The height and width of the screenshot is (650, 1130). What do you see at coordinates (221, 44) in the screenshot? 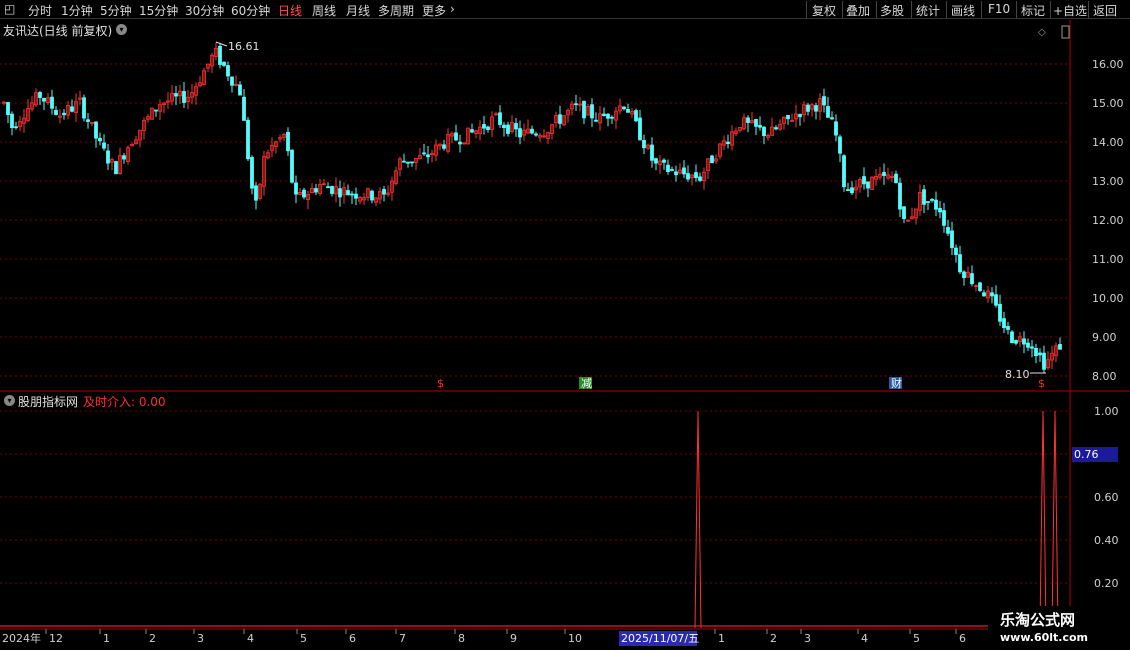
I see `high-price-pointer` at bounding box center [221, 44].